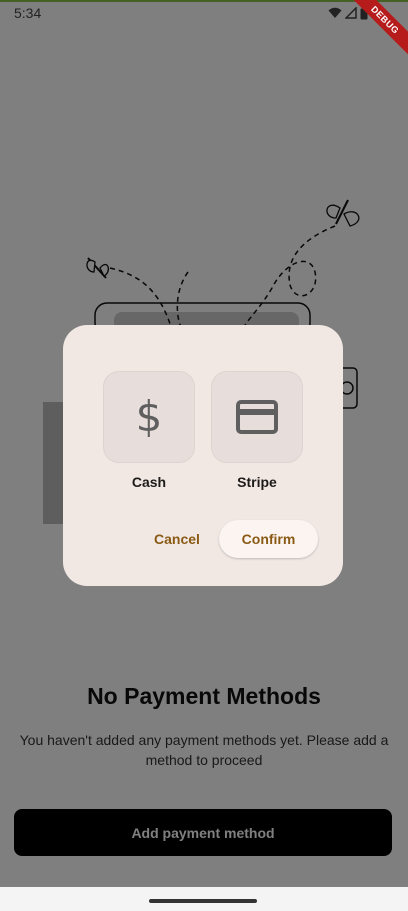 The image size is (408, 911). I want to click on payment-option-stripe: Stripe, so click(257, 430).